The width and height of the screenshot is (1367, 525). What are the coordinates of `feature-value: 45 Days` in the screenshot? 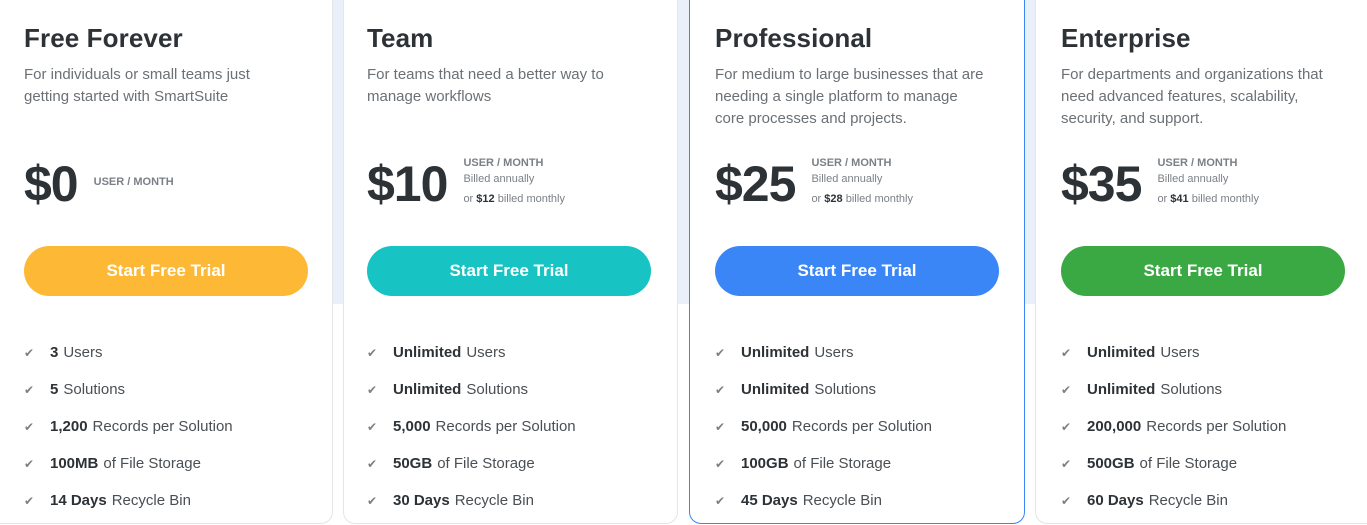 It's located at (769, 500).